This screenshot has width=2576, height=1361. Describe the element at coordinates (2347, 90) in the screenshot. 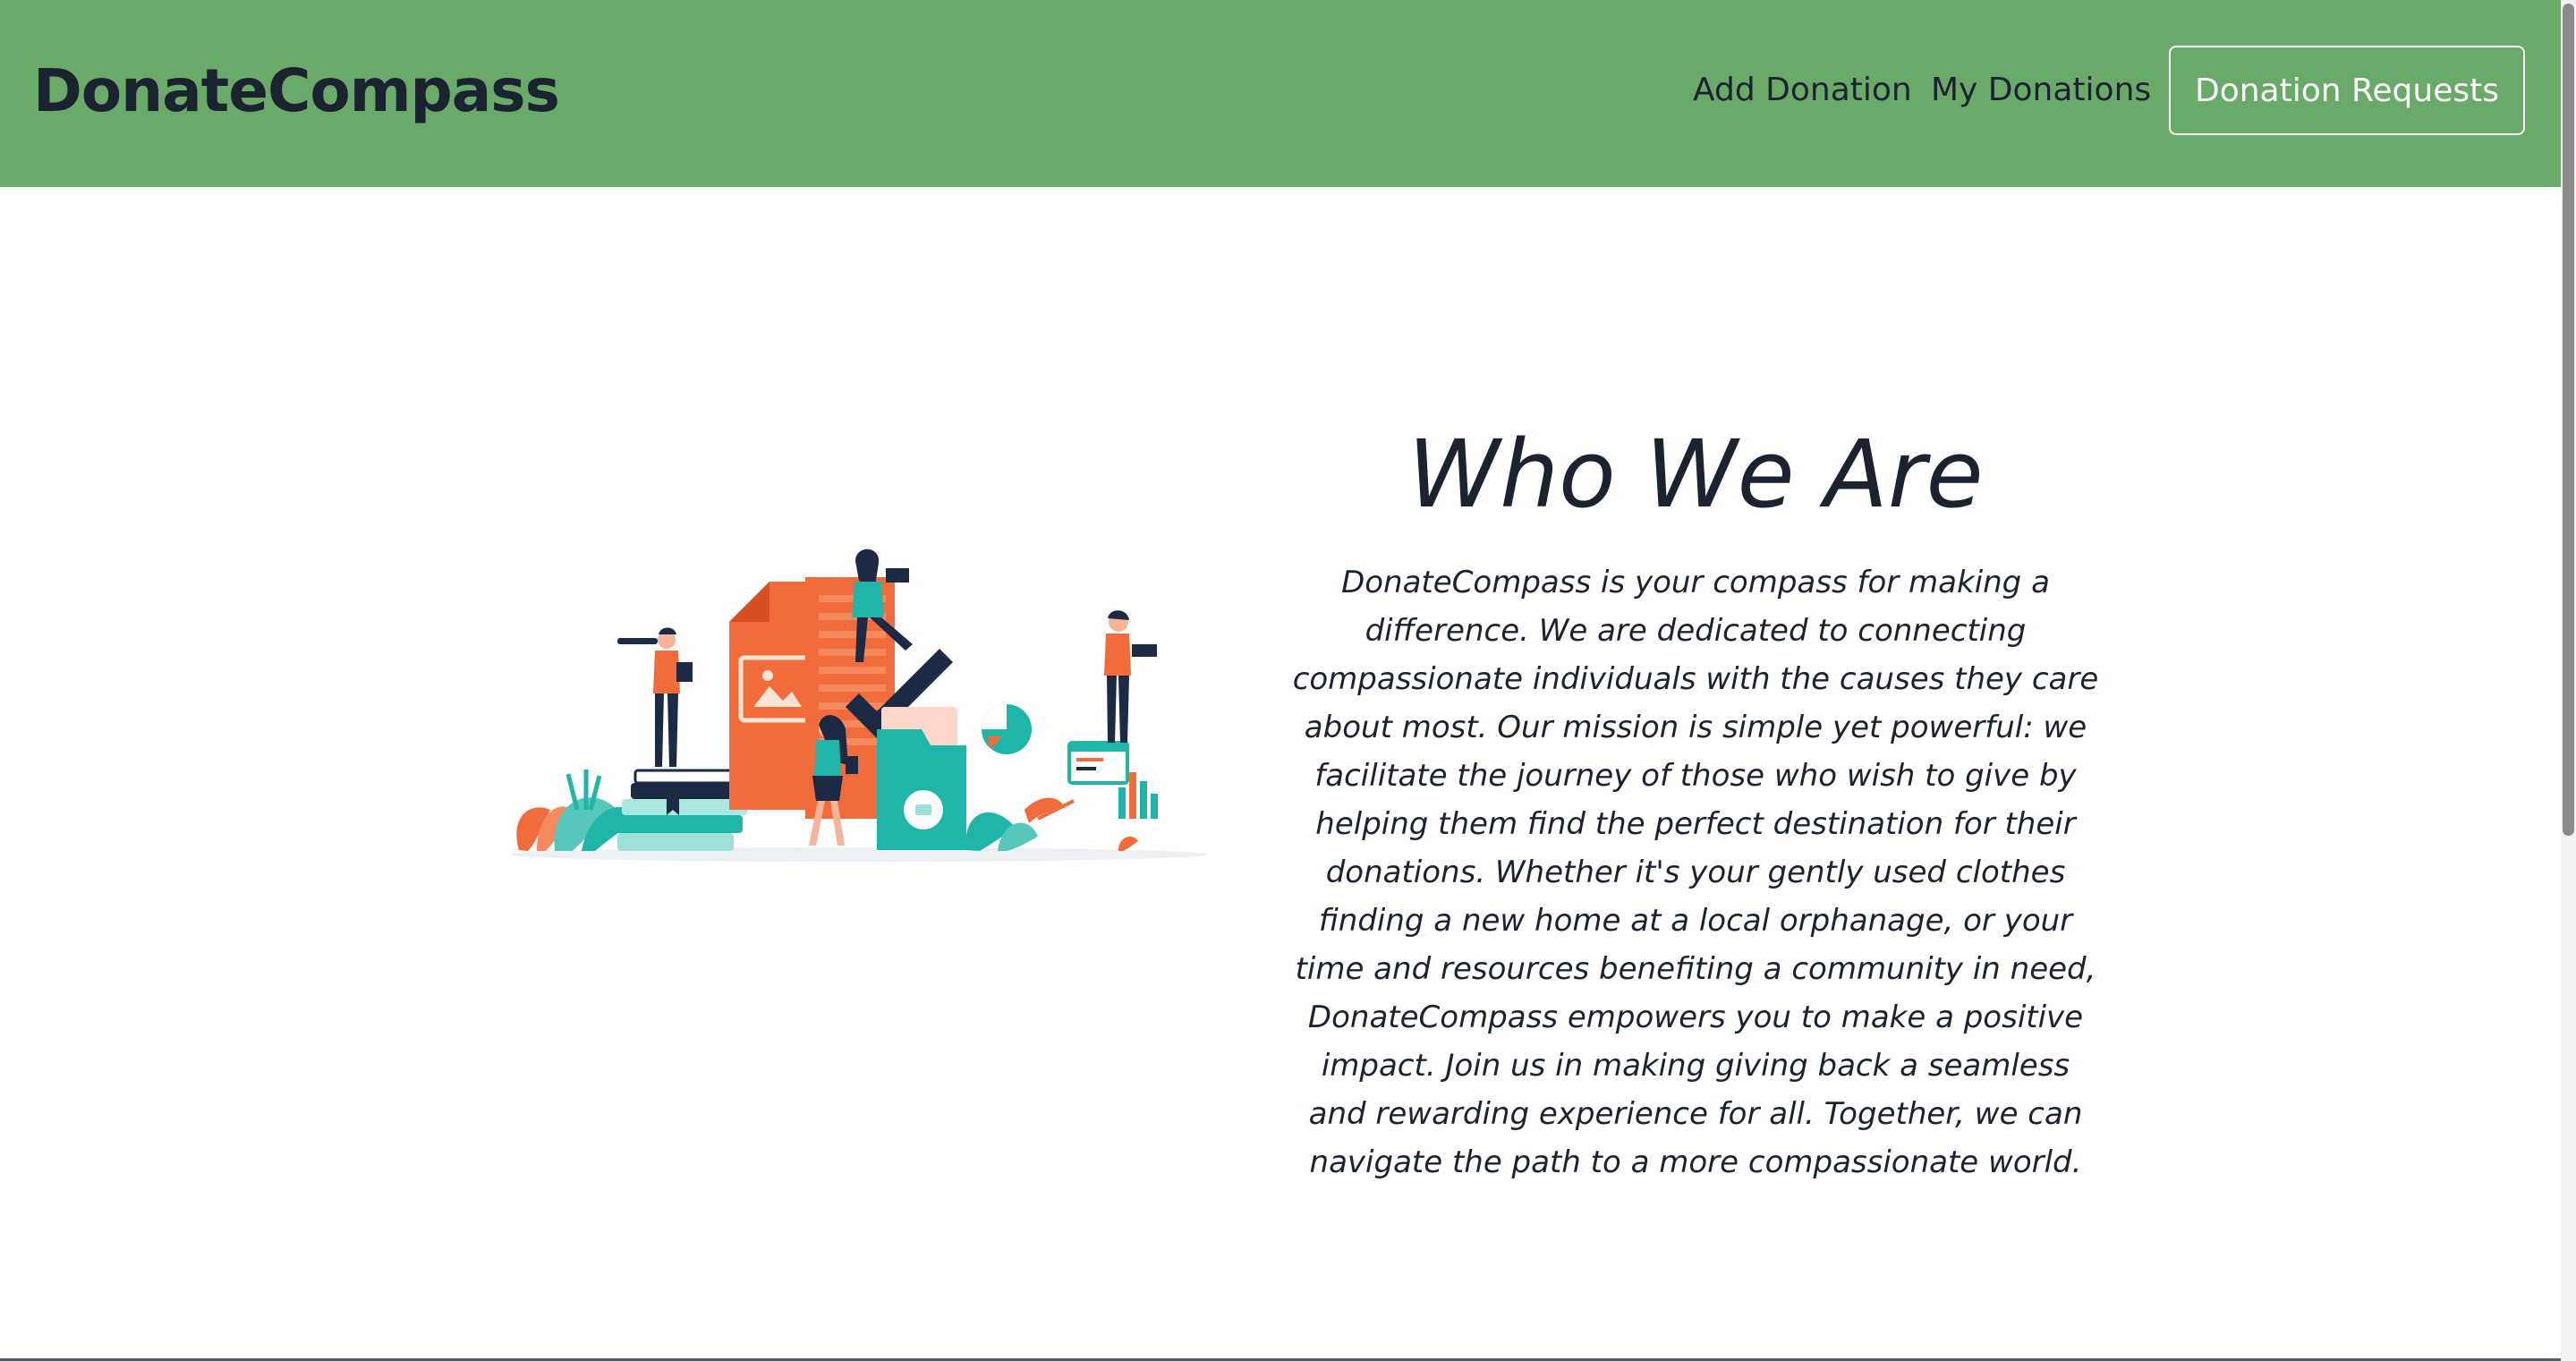

I see `donation-requests-button: Donation Requests` at that location.